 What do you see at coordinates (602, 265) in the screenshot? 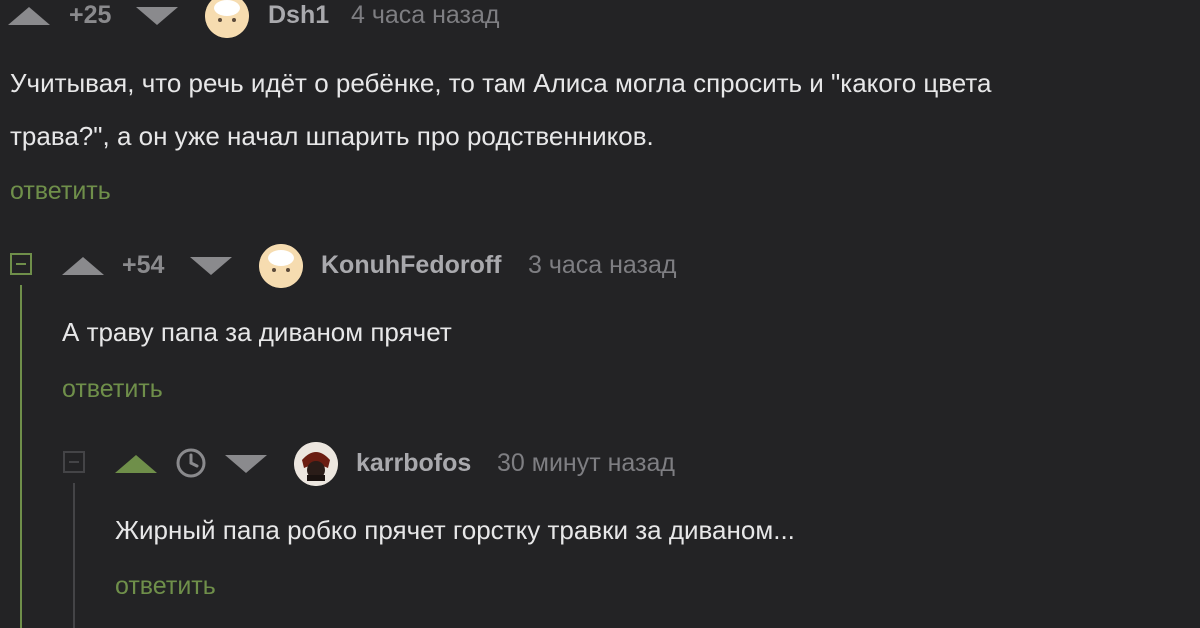
I see `comment-time: 3 часа назад` at bounding box center [602, 265].